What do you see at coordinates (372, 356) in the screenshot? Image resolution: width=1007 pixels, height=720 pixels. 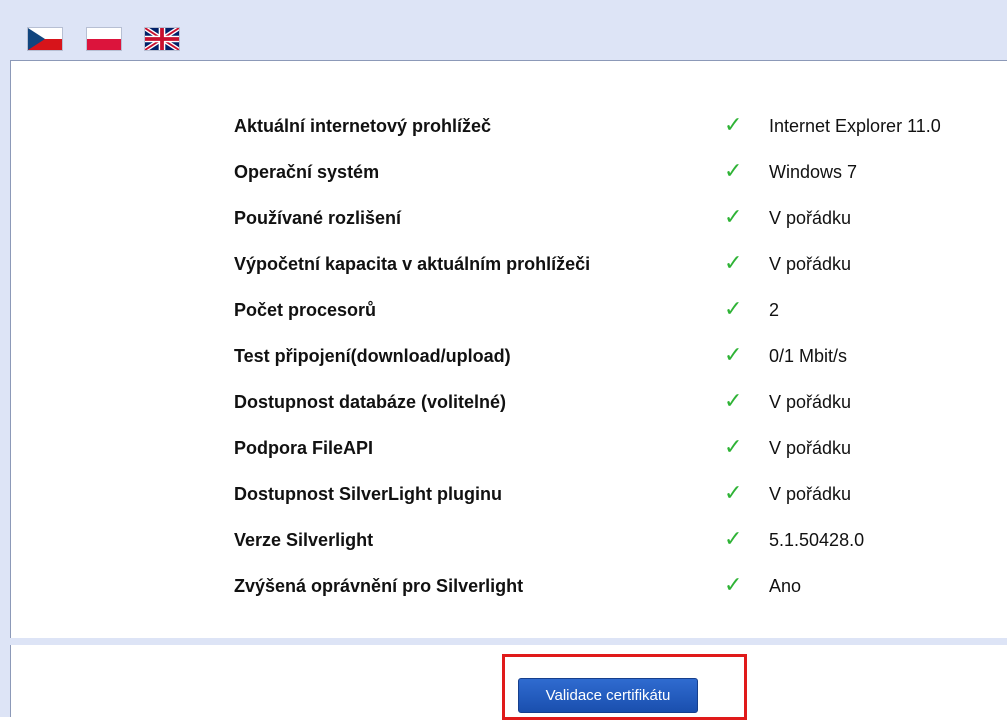 I see `check-label: Test připojení(download/upload)` at bounding box center [372, 356].